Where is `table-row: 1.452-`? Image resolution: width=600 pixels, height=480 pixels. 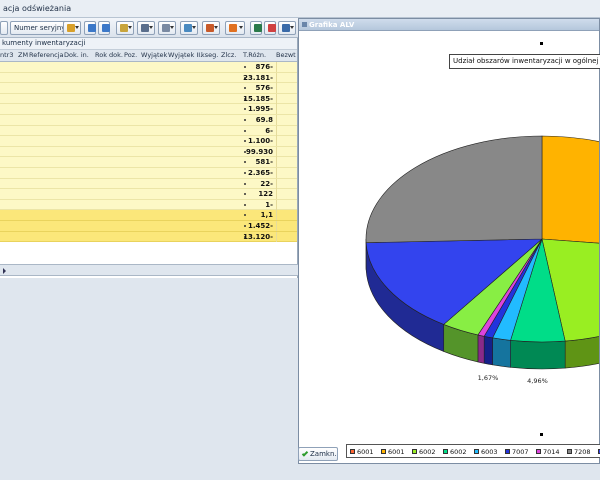 table-row: 1.452- is located at coordinates (148, 226).